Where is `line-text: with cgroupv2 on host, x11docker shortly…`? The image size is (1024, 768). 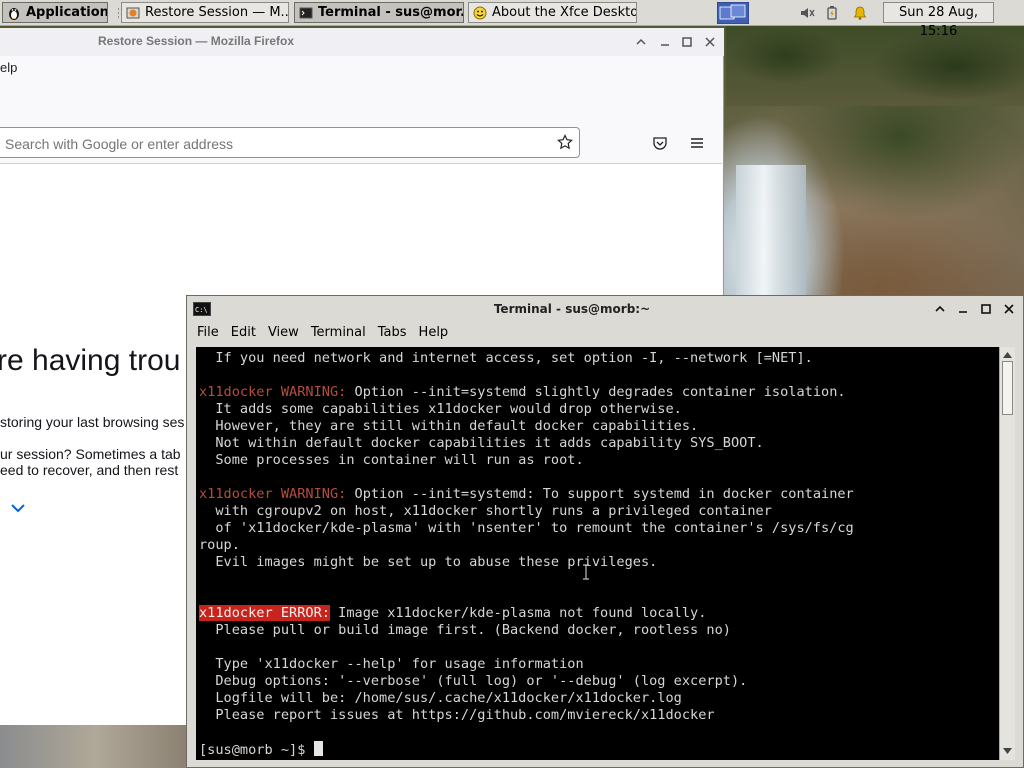
line-text: with cgroupv2 on host, x11docker shortly… is located at coordinates (485, 511).